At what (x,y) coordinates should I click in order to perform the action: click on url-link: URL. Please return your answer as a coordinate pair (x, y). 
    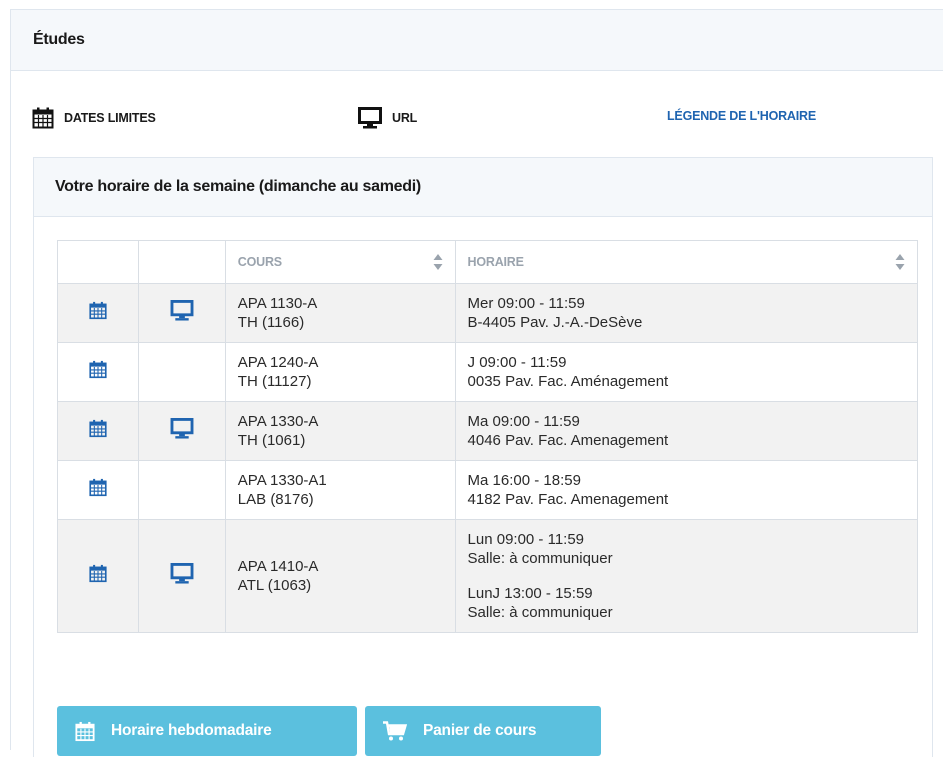
    Looking at the image, I should click on (387, 118).